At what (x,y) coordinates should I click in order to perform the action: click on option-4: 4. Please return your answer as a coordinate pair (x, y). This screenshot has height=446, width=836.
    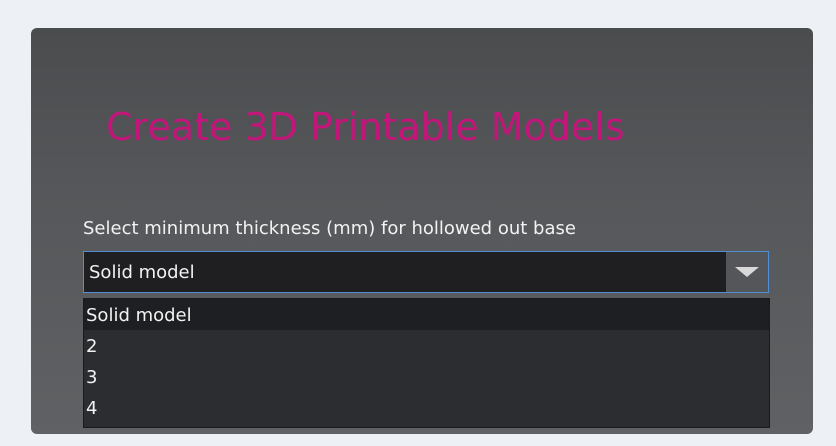
    Looking at the image, I should click on (426, 407).